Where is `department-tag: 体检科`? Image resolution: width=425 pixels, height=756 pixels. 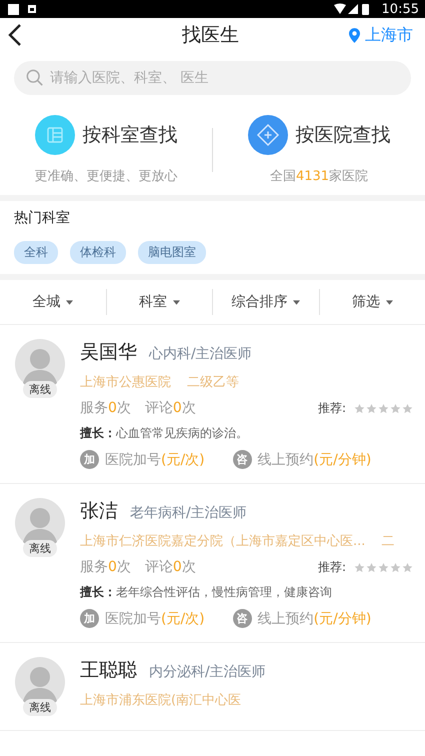
department-tag: 体检科 is located at coordinates (98, 252).